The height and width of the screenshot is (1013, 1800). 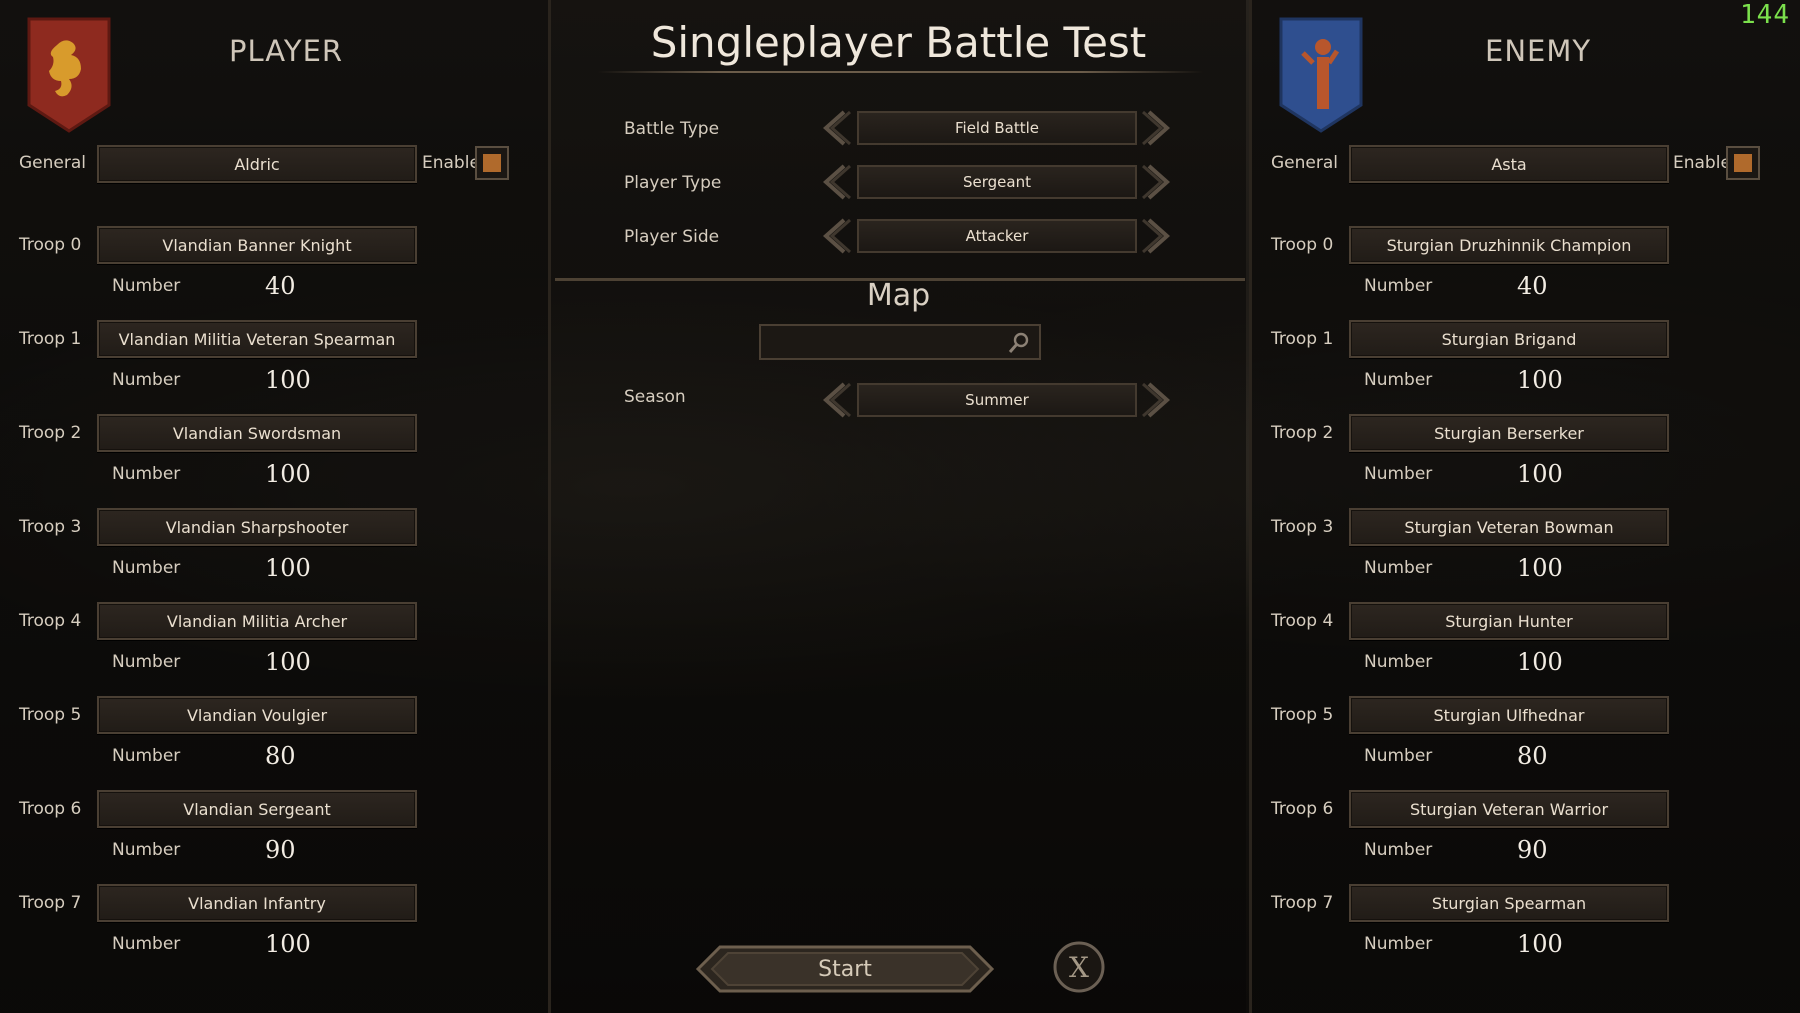 What do you see at coordinates (69, 75) in the screenshot?
I see `player-banner-icon` at bounding box center [69, 75].